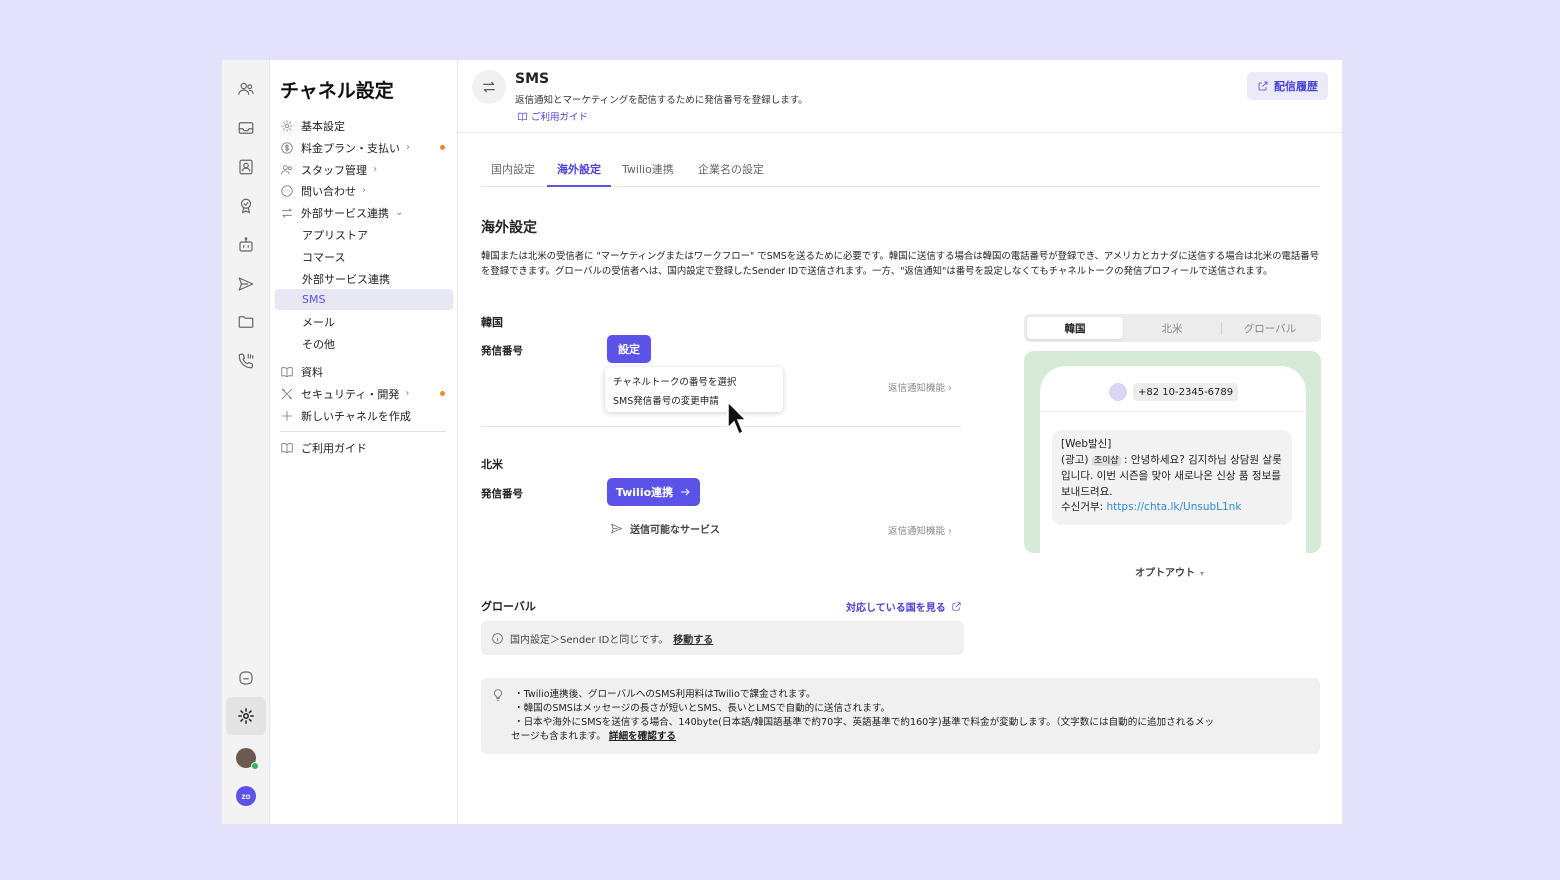 This screenshot has height=880, width=1560. What do you see at coordinates (920, 530) in the screenshot?
I see `na-reply-notification-link: 返信通知機能 ›` at bounding box center [920, 530].